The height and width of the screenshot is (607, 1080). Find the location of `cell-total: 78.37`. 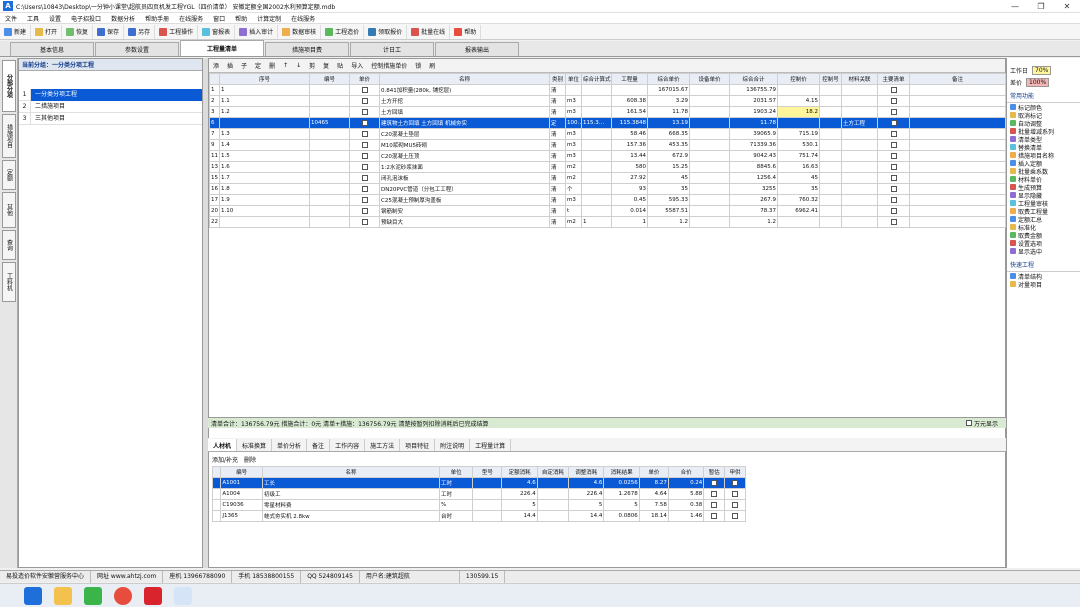

cell-total: 78.37 is located at coordinates (753, 211).